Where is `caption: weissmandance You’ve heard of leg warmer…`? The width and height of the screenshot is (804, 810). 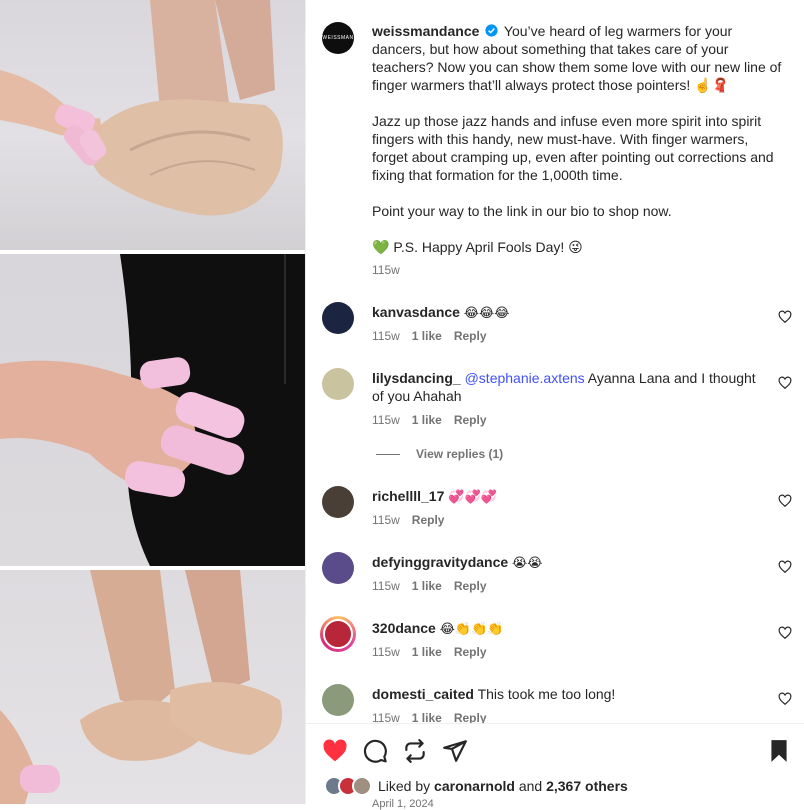
caption: weissmandance You’ve heard of leg warmer… is located at coordinates (578, 139).